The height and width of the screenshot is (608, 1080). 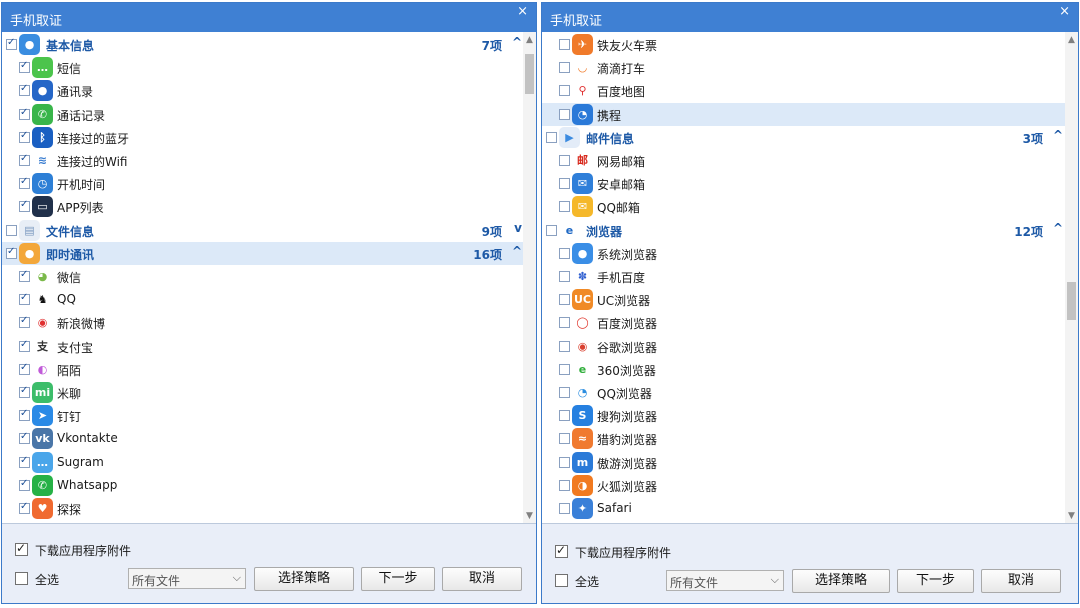 I want to click on chevron-down-icon: v, so click(x=518, y=228).